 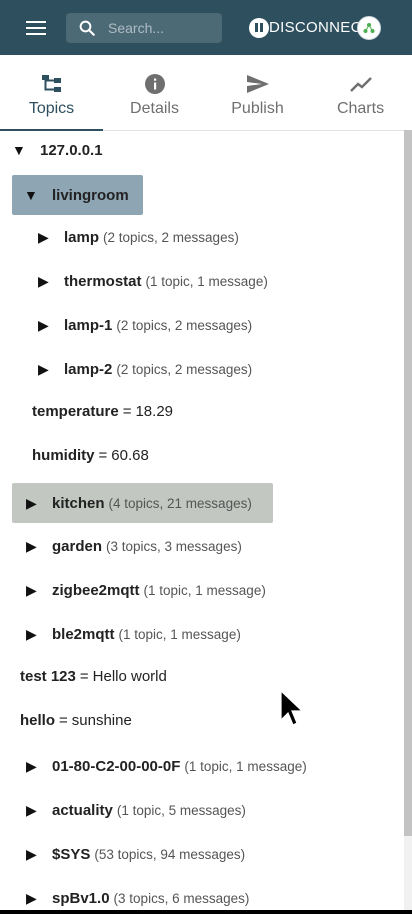 I want to click on tree-node-spbv1-0: ▶ spBv1.0 (3 topics, 6 messages), so click(x=137, y=896).